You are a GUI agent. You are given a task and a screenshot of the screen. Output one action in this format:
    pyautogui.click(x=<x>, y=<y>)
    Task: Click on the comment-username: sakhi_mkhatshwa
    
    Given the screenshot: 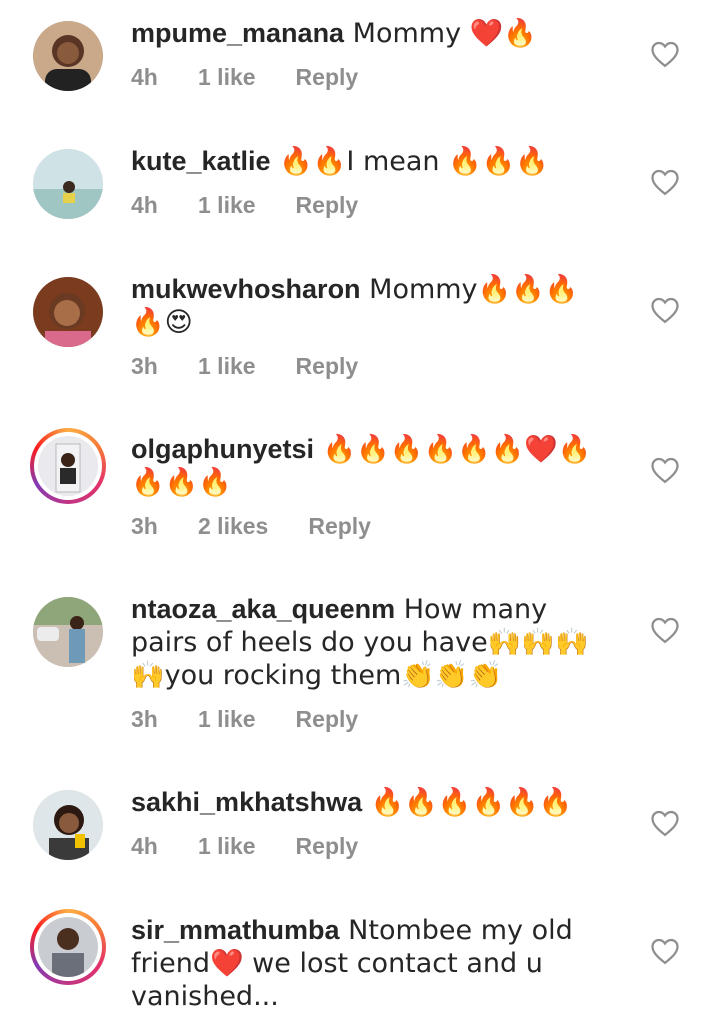 What is the action you would take?
    pyautogui.click(x=246, y=802)
    